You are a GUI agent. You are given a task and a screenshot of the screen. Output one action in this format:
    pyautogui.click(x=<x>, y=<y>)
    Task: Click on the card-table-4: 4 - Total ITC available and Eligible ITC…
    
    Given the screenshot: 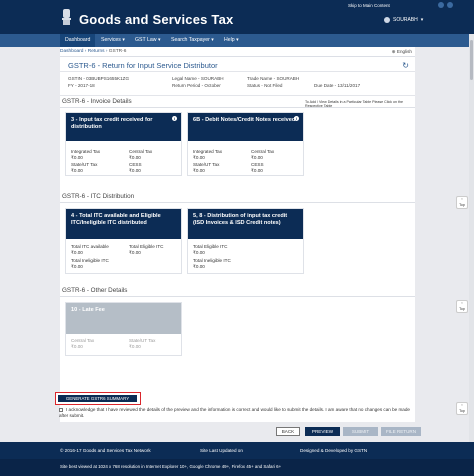 What is the action you would take?
    pyautogui.click(x=123, y=241)
    